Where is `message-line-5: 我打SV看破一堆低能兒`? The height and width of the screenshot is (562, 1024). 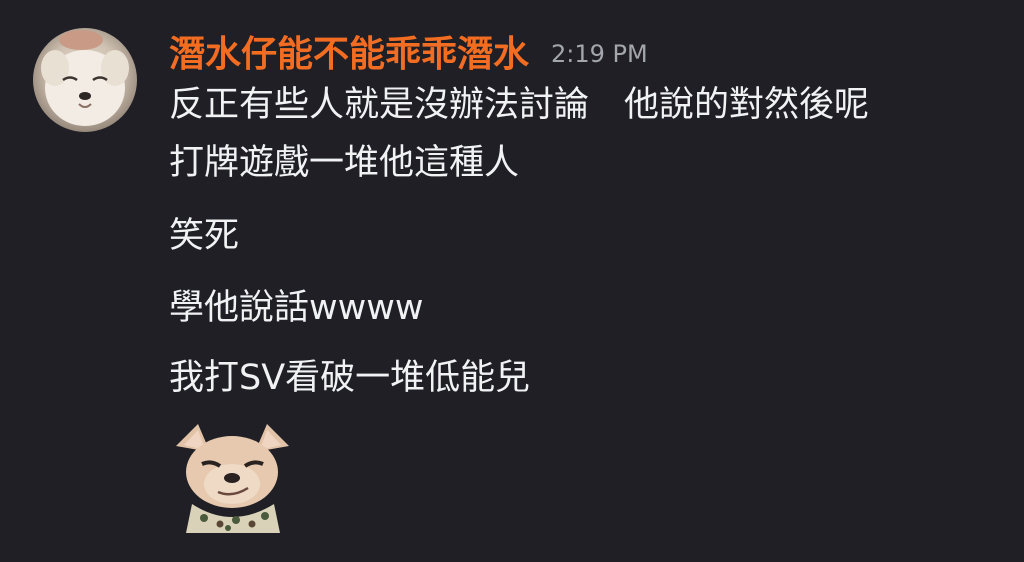
message-line-5: 我打SV看破一堆低能兒 is located at coordinates (350, 378).